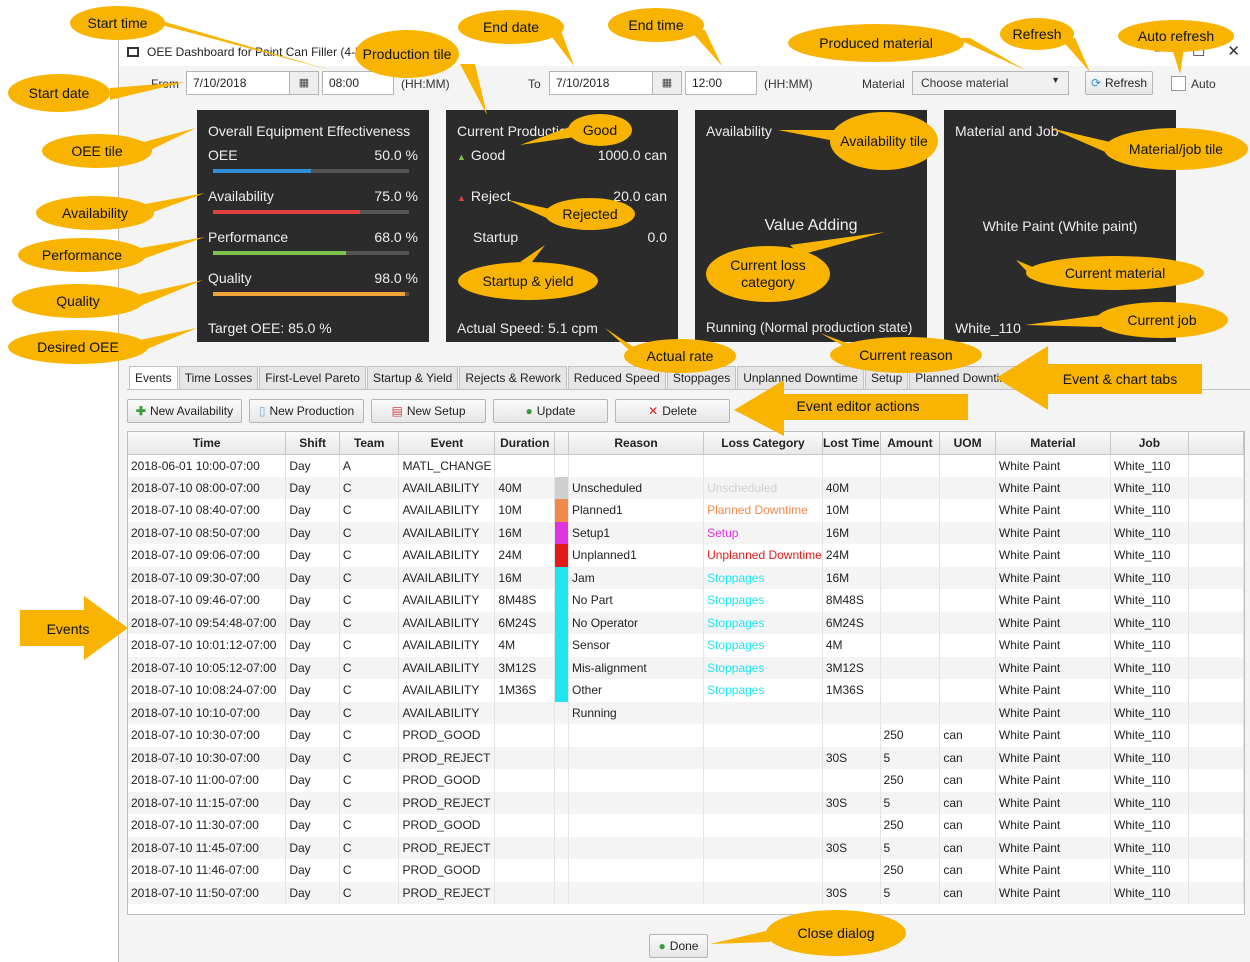  I want to click on callout-startup-yield: Startup & yield, so click(528, 281).